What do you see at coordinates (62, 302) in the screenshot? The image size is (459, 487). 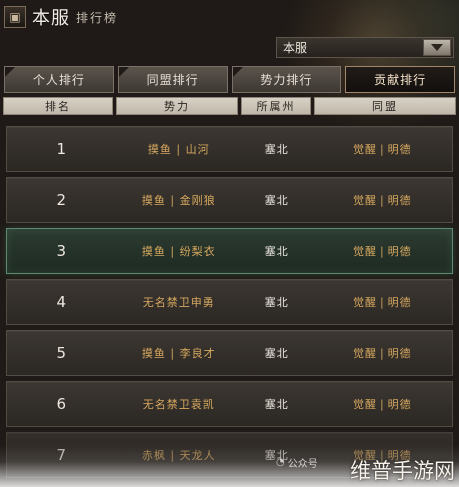 I see `rank-cell: 4` at bounding box center [62, 302].